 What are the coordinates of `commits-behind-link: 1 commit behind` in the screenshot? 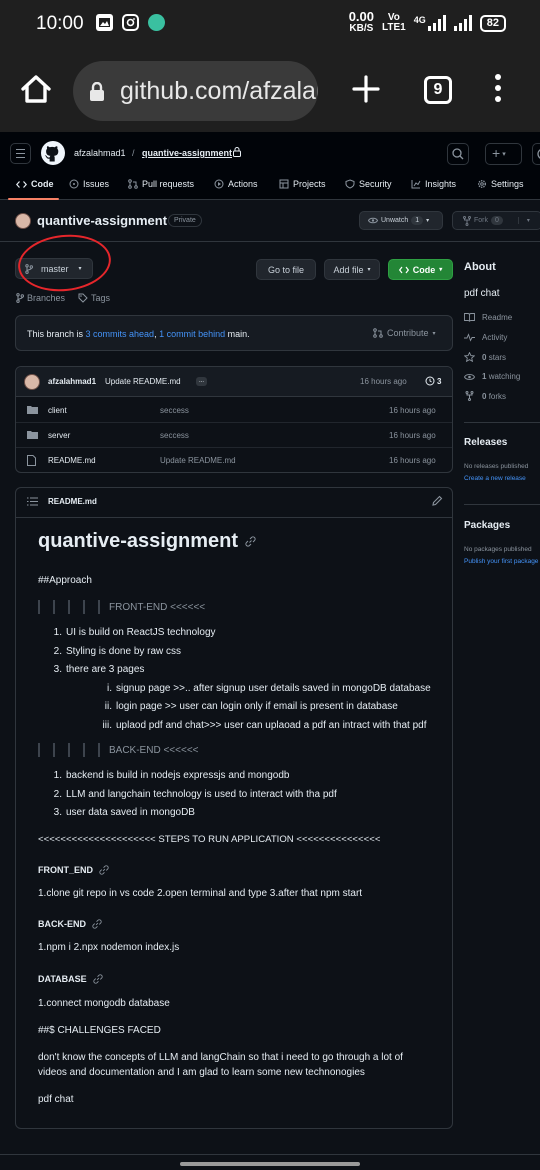 It's located at (192, 334).